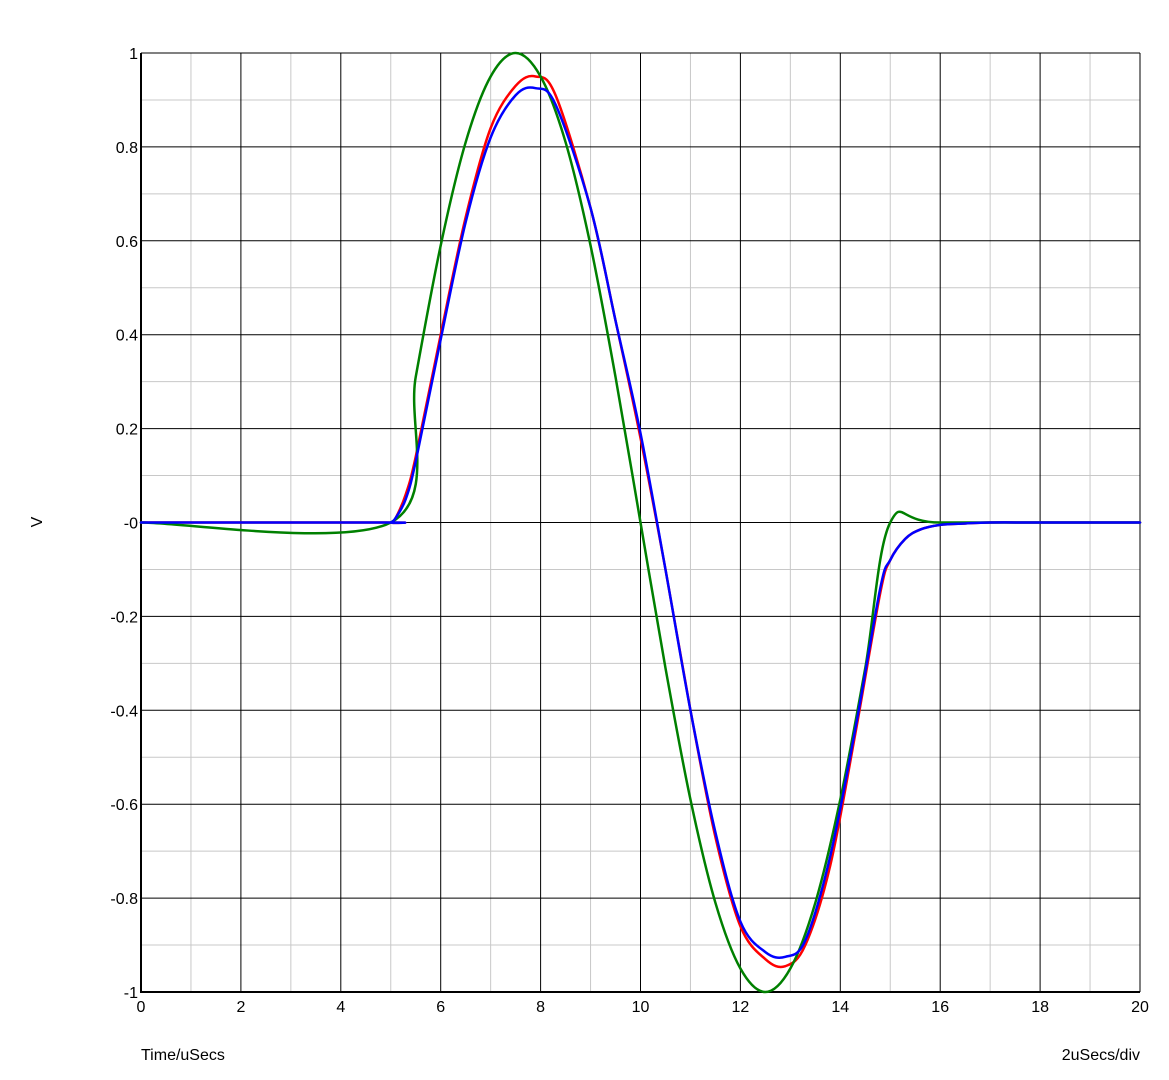 This screenshot has height=1080, width=1169. I want to click on y-axis-label: V, so click(37, 521).